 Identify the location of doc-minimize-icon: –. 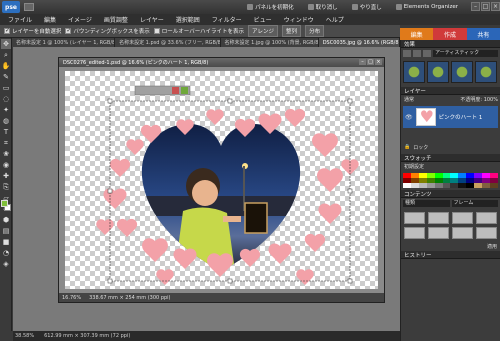
(362, 62).